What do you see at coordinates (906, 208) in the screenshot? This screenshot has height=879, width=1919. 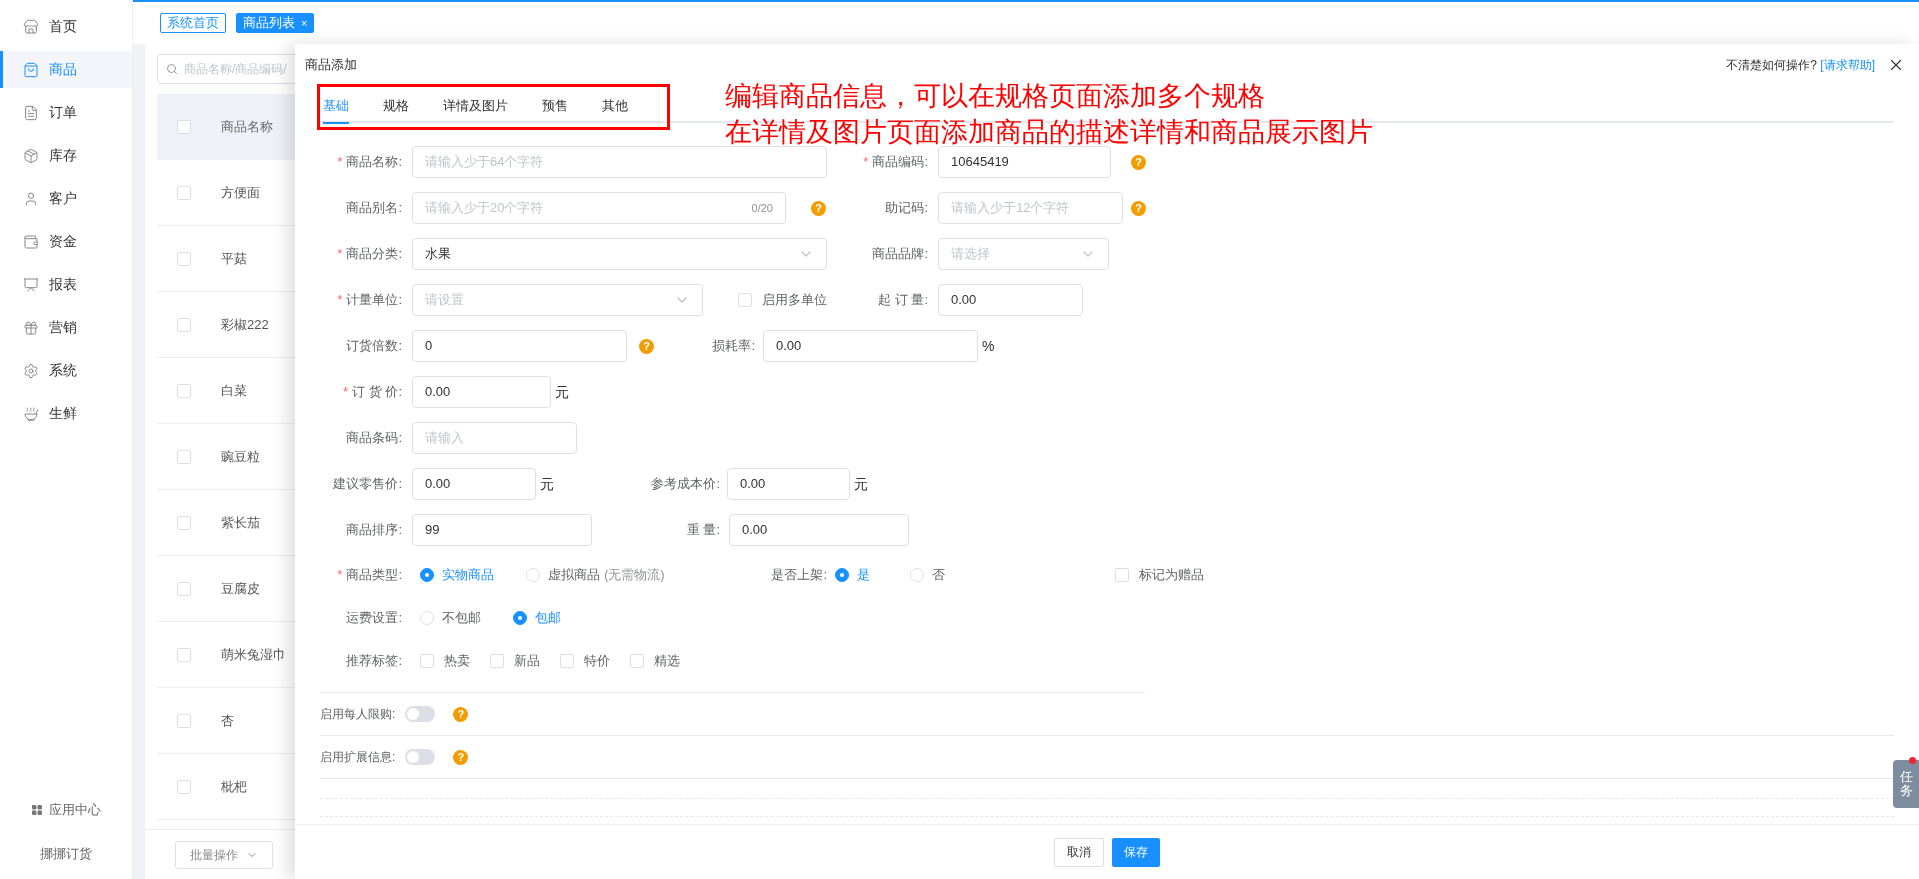 I see `field-label: 助记码:` at bounding box center [906, 208].